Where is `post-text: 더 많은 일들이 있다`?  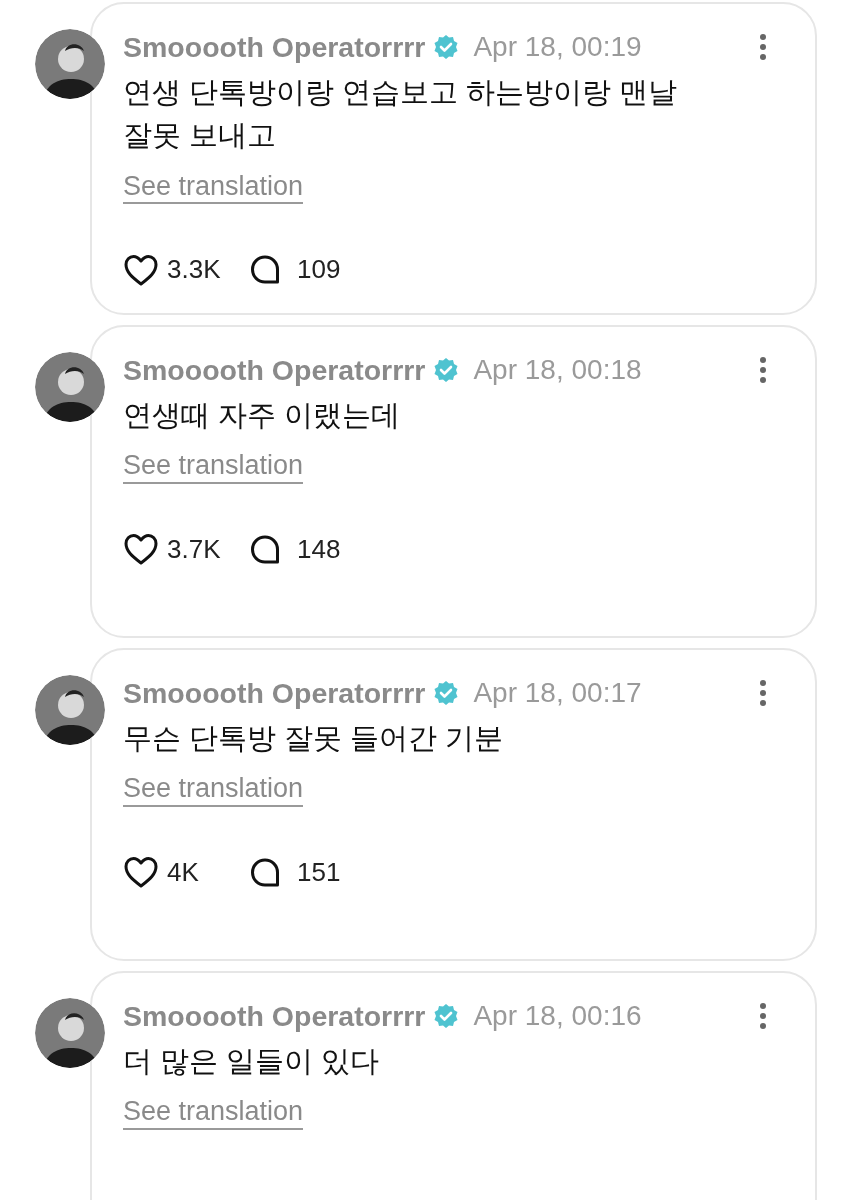
post-text: 더 많은 일들이 있다 is located at coordinates (252, 1061).